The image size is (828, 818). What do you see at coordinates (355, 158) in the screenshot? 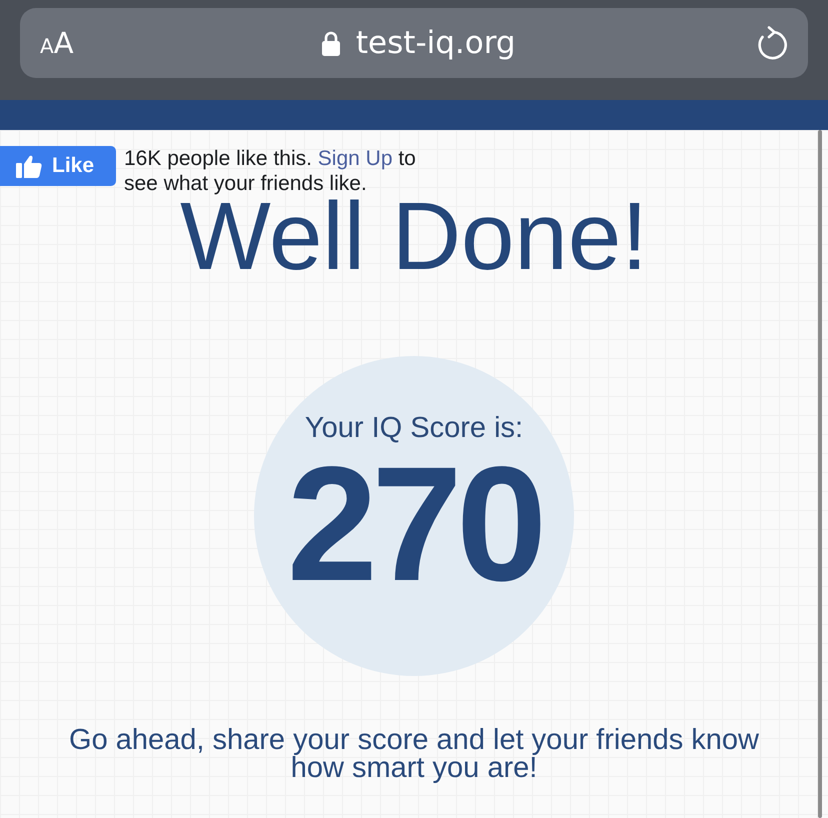
I see `sign-up-link: Sign Up` at bounding box center [355, 158].